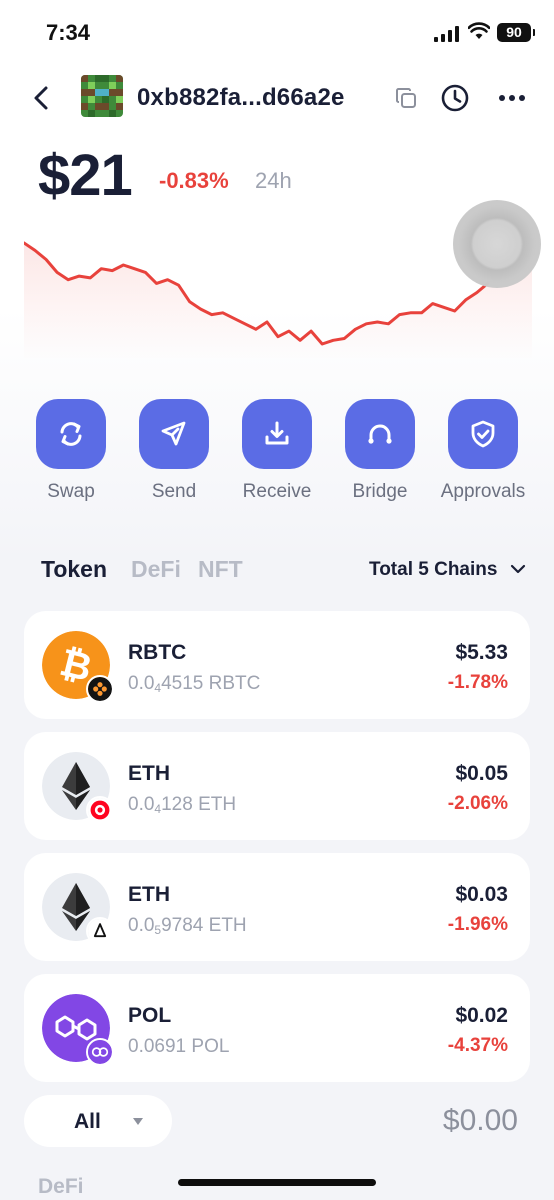 This screenshot has height=1200, width=554. I want to click on wallet-header: 0xb882fa...d66a2e, so click(277, 98).